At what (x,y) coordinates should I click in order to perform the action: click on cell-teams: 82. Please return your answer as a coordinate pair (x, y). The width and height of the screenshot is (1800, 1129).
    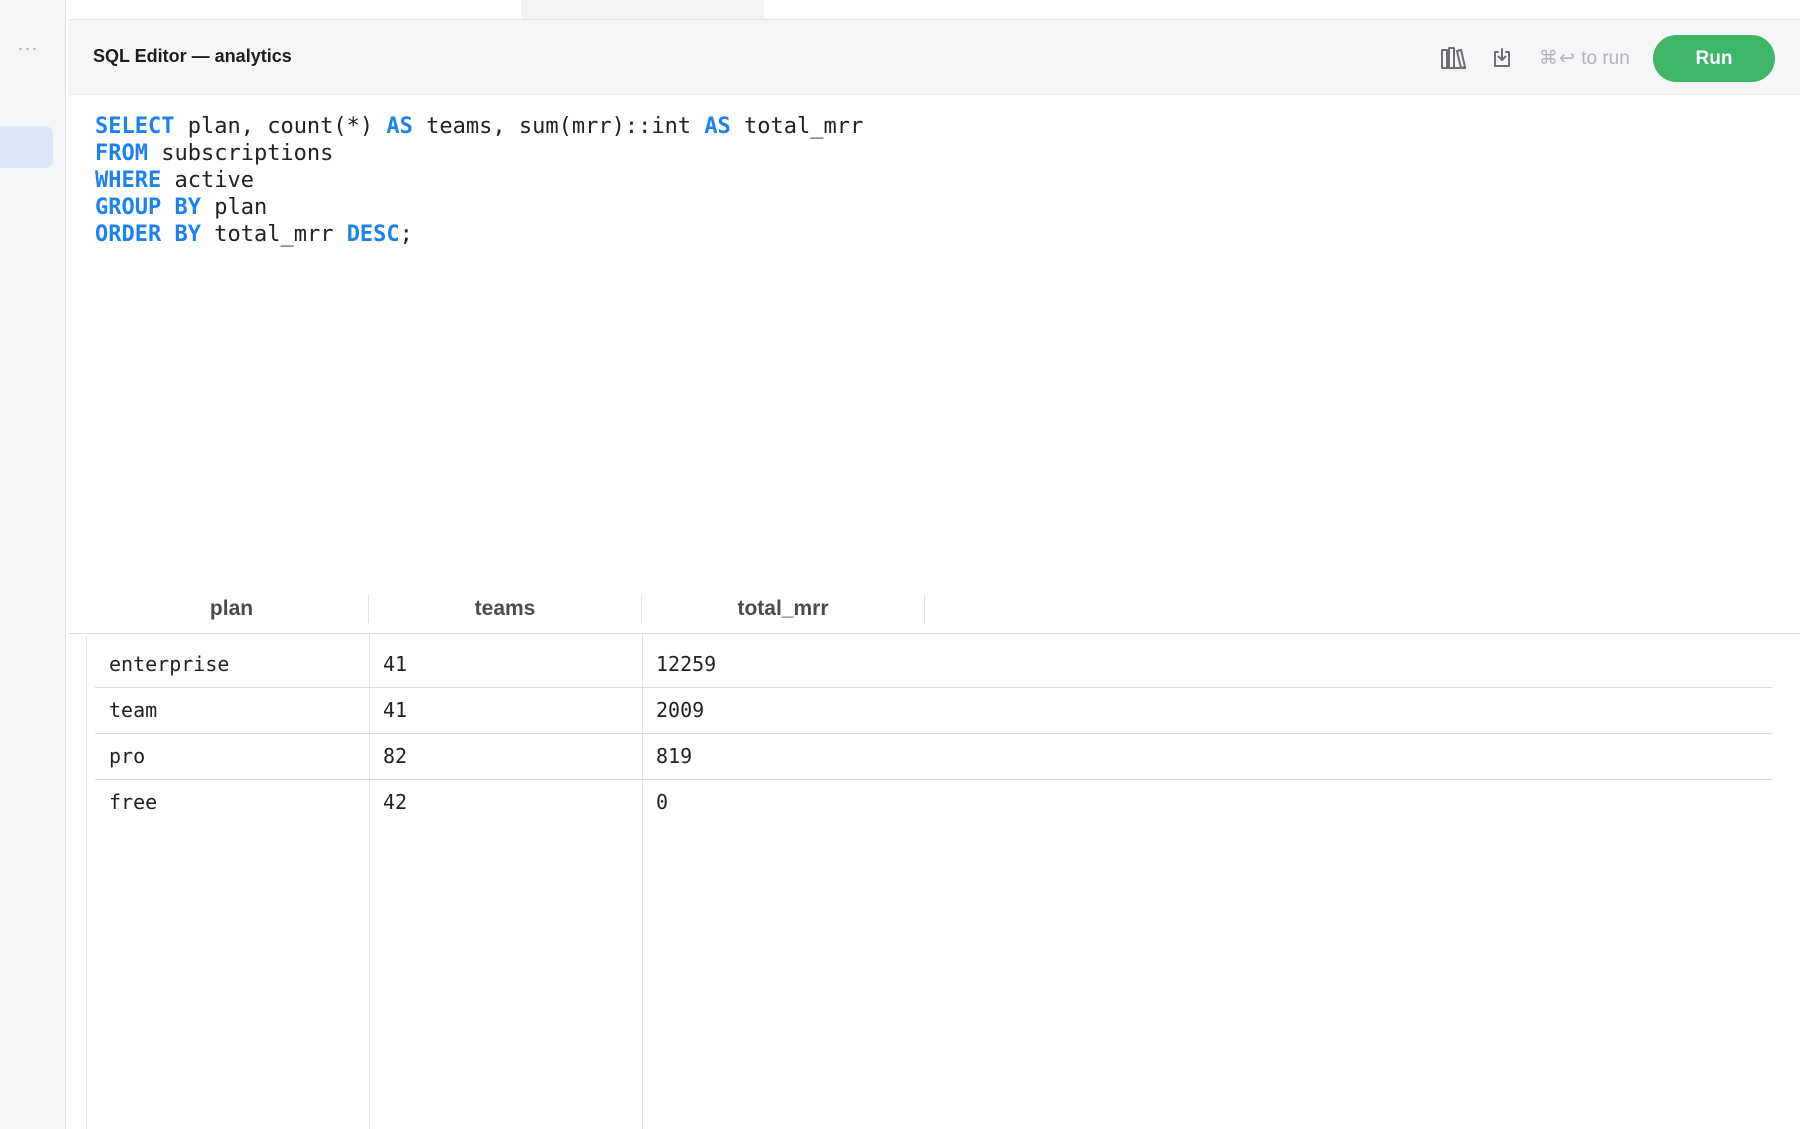
    Looking at the image, I should click on (395, 756).